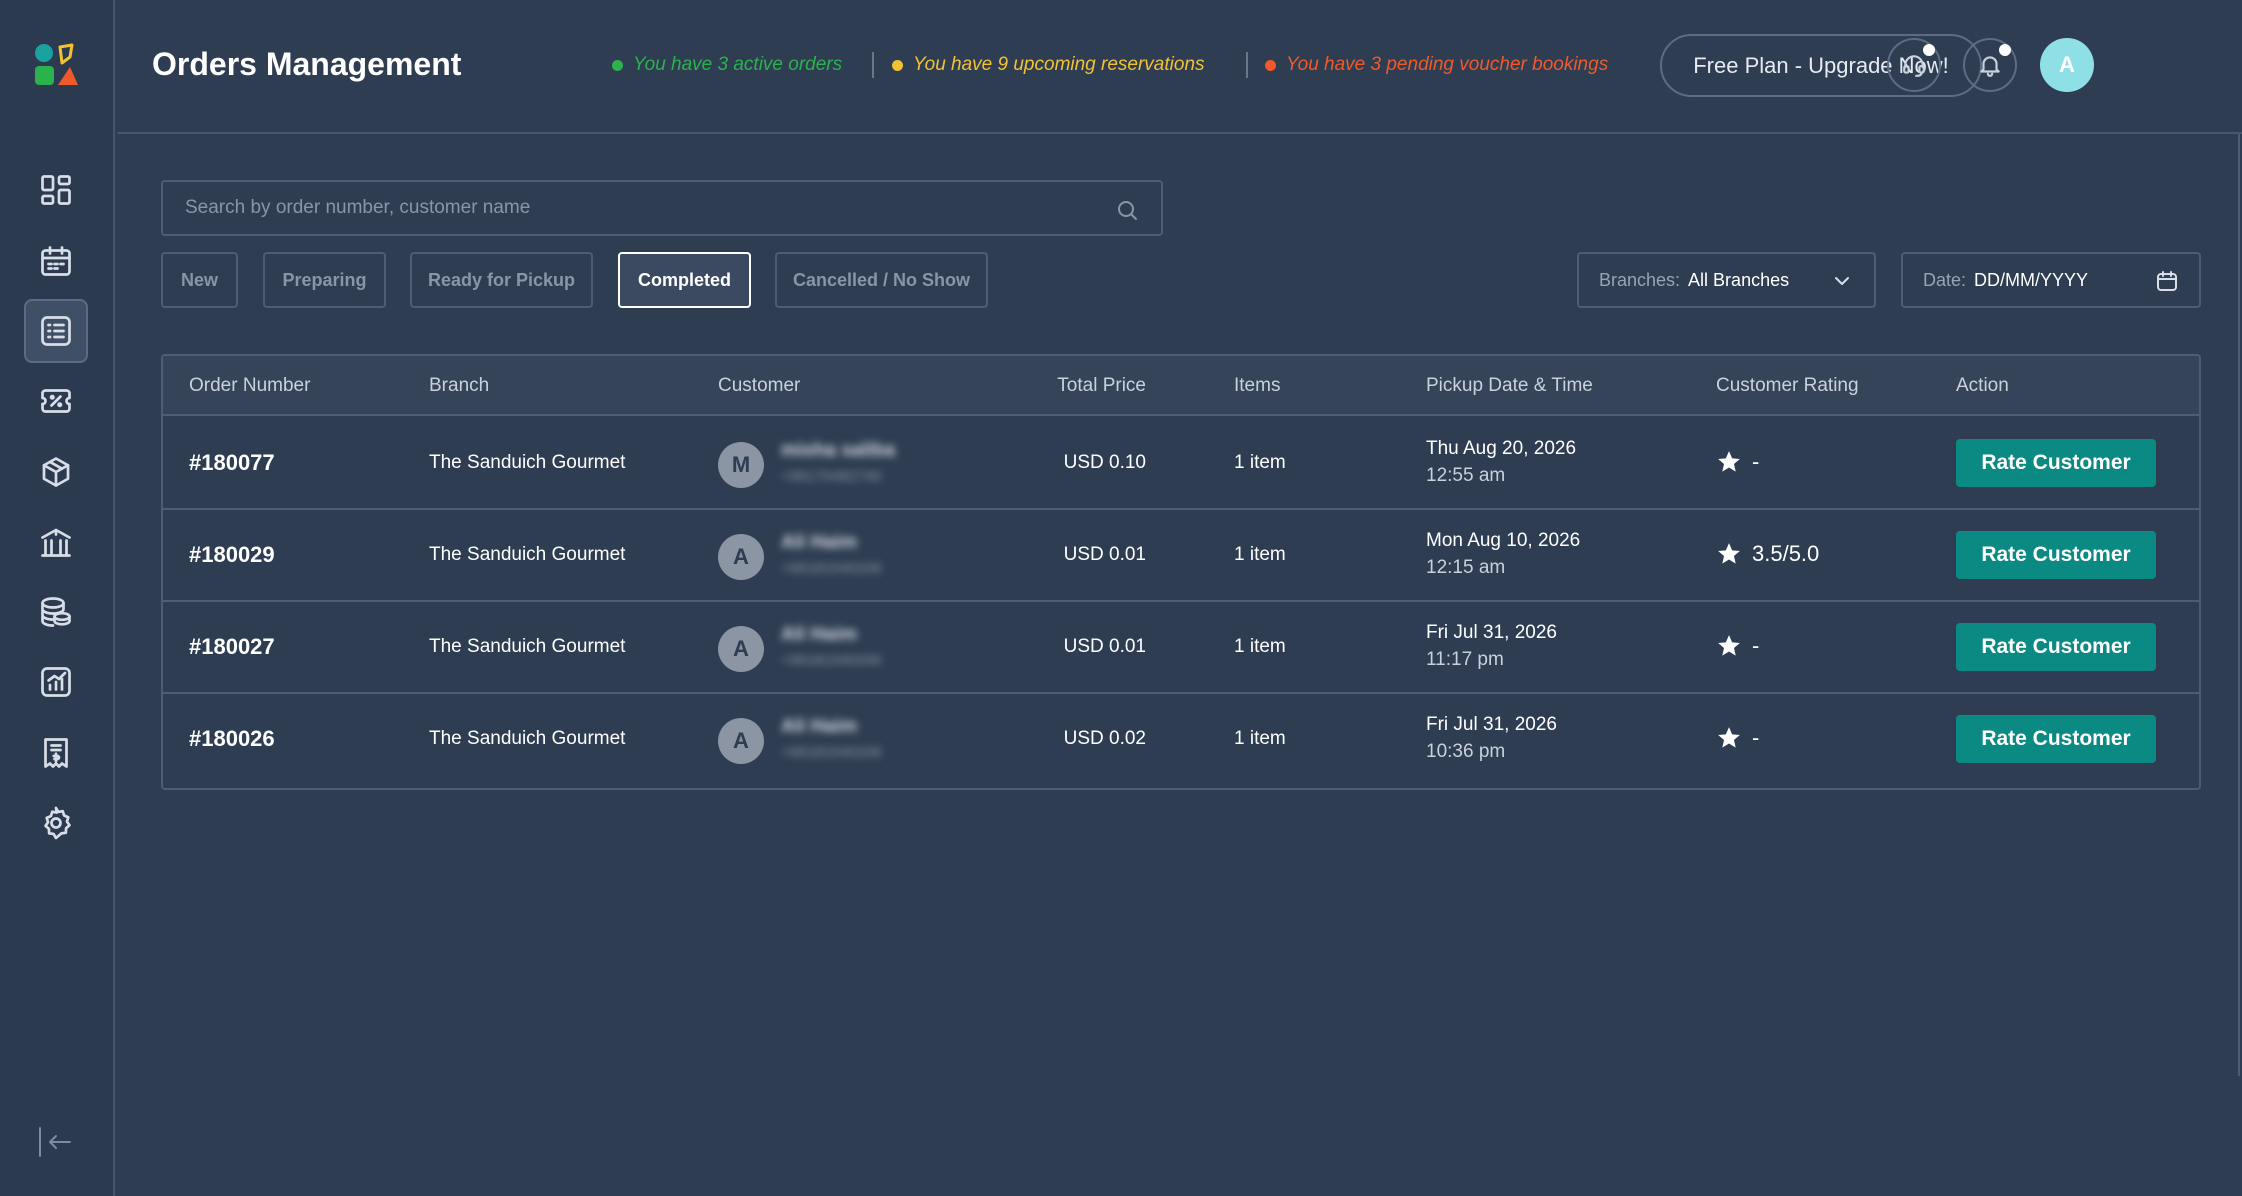 The width and height of the screenshot is (2242, 1196). What do you see at coordinates (249, 386) in the screenshot?
I see `column-header-order-number: Order Number` at bounding box center [249, 386].